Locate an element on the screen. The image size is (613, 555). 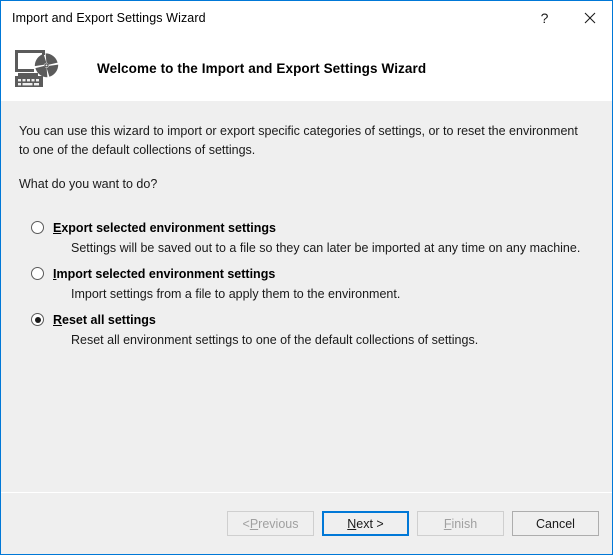
next-button: Next > is located at coordinates (365, 523).